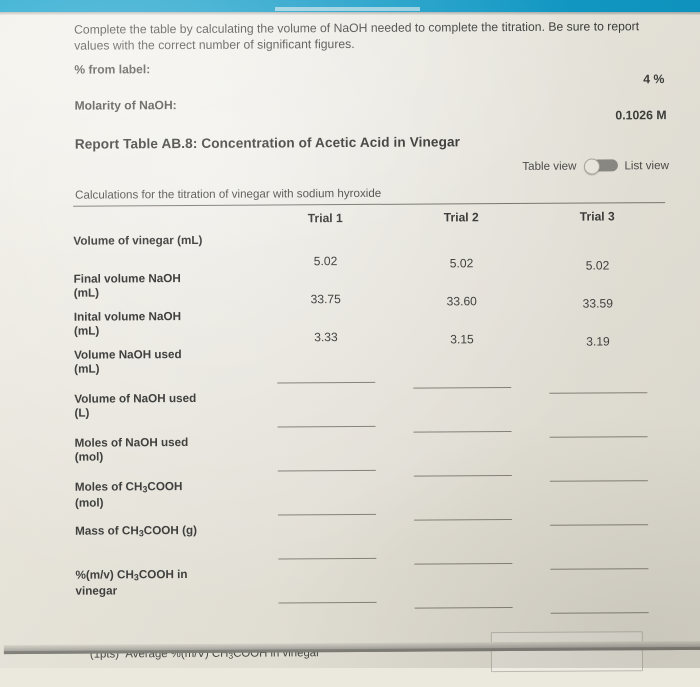  I want to click on data-cell: 33.59, so click(598, 290).